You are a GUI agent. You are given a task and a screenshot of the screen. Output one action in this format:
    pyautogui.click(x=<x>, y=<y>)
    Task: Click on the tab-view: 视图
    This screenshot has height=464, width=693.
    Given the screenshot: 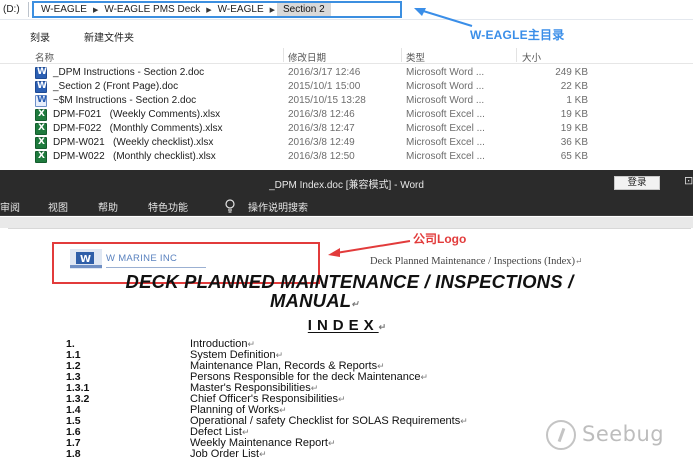 What is the action you would take?
    pyautogui.click(x=58, y=206)
    